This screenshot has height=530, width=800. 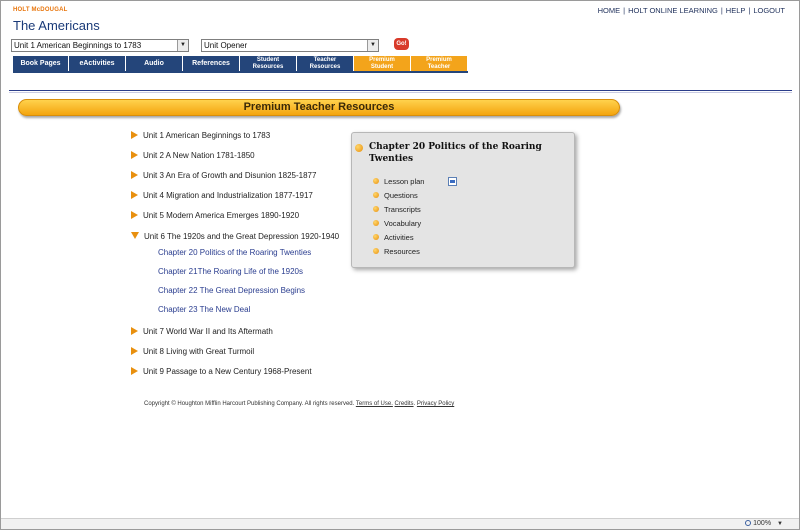 I want to click on privacy-policy-link: Privacy Policy, so click(x=435, y=404).